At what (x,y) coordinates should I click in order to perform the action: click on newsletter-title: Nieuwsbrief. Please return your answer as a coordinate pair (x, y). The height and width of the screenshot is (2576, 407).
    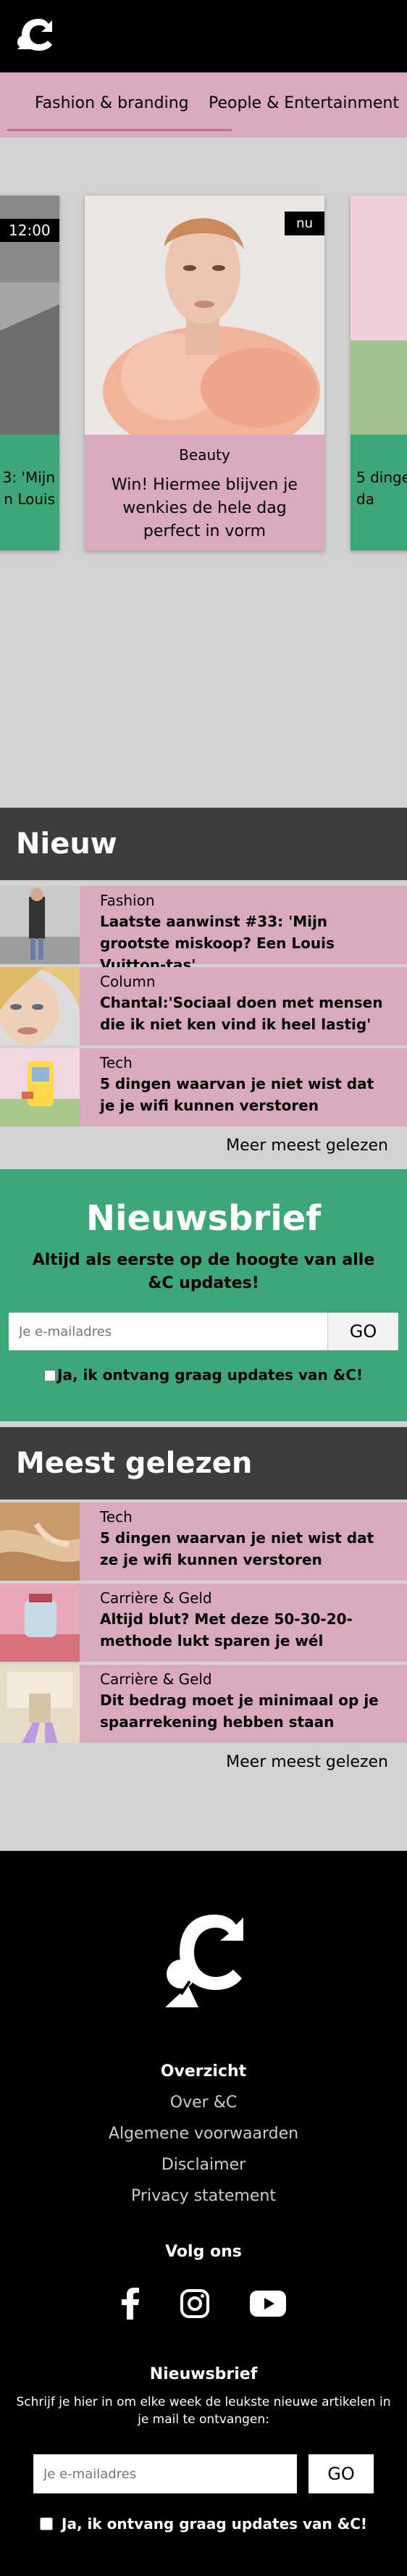
    Looking at the image, I should click on (204, 1218).